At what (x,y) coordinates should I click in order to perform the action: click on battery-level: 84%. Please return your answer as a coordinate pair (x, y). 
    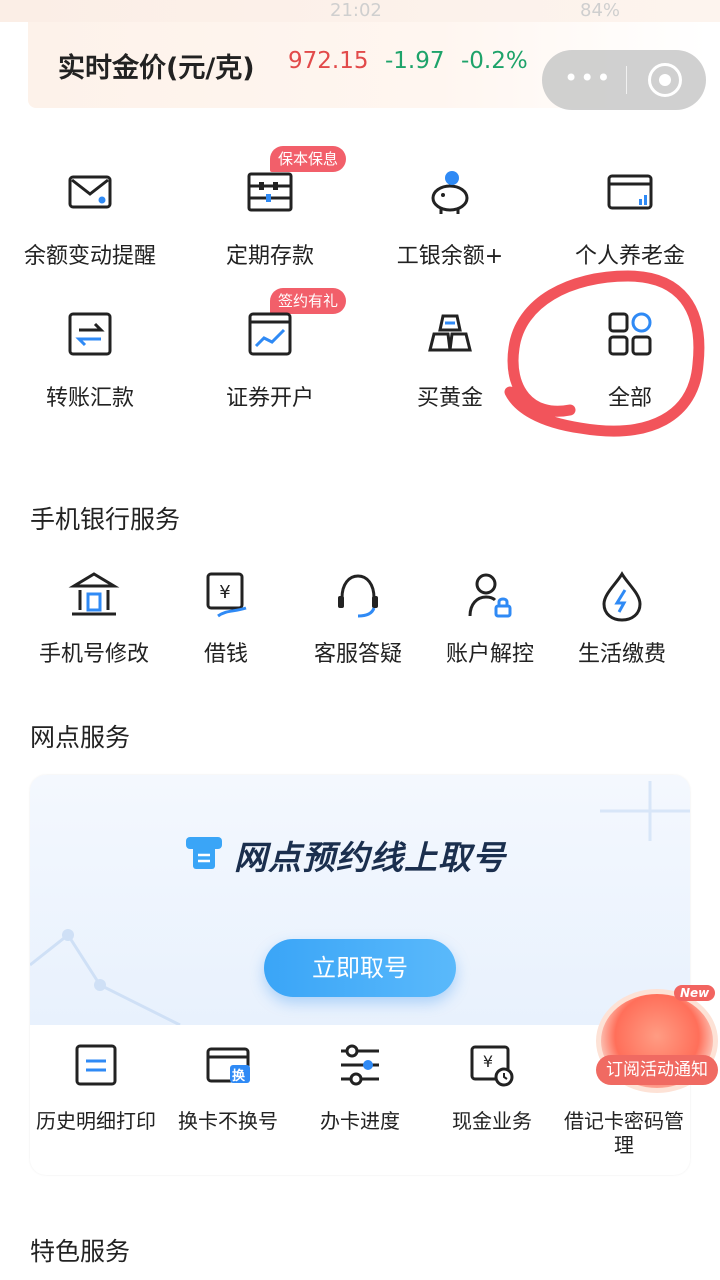
    Looking at the image, I should click on (600, 10).